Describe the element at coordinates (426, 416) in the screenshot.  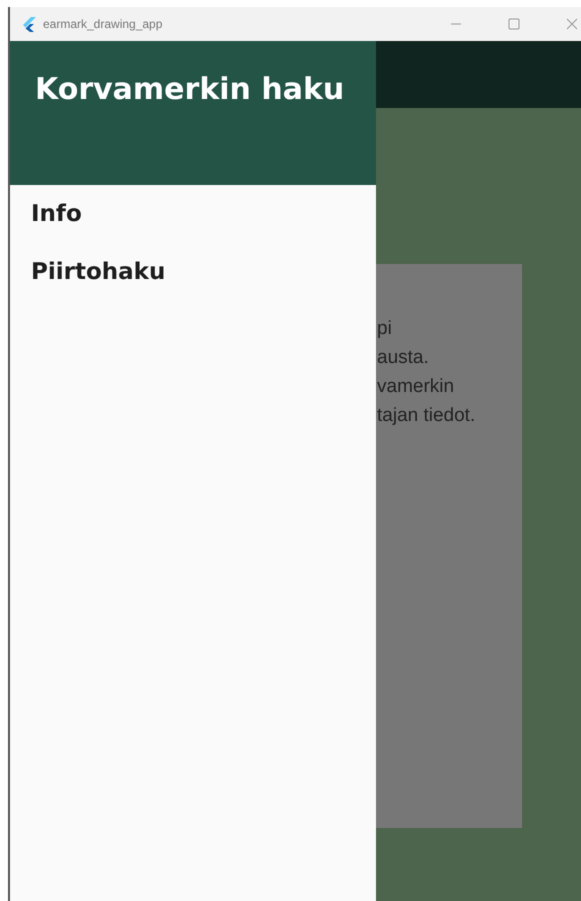
I see `card-text-line: tajan tiedot.` at that location.